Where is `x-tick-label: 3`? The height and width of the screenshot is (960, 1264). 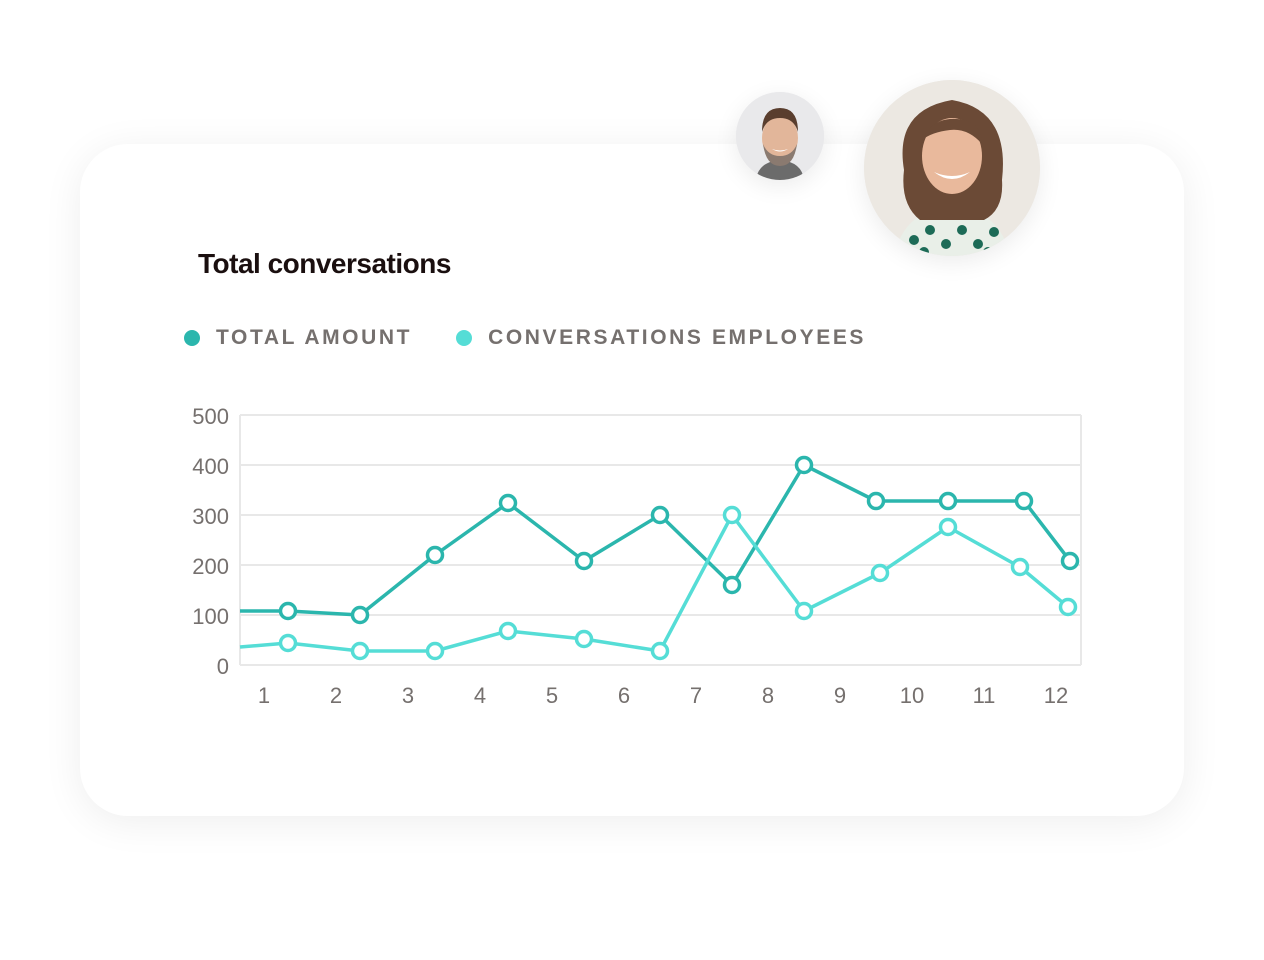
x-tick-label: 3 is located at coordinates (408, 695).